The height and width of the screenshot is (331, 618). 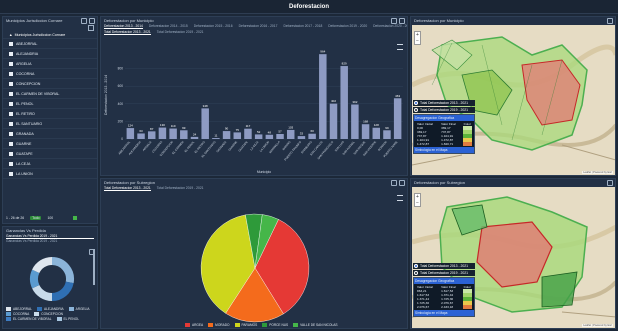 I want to click on donut-legend-item: ALEJANDRIA, so click(x=50, y=309).